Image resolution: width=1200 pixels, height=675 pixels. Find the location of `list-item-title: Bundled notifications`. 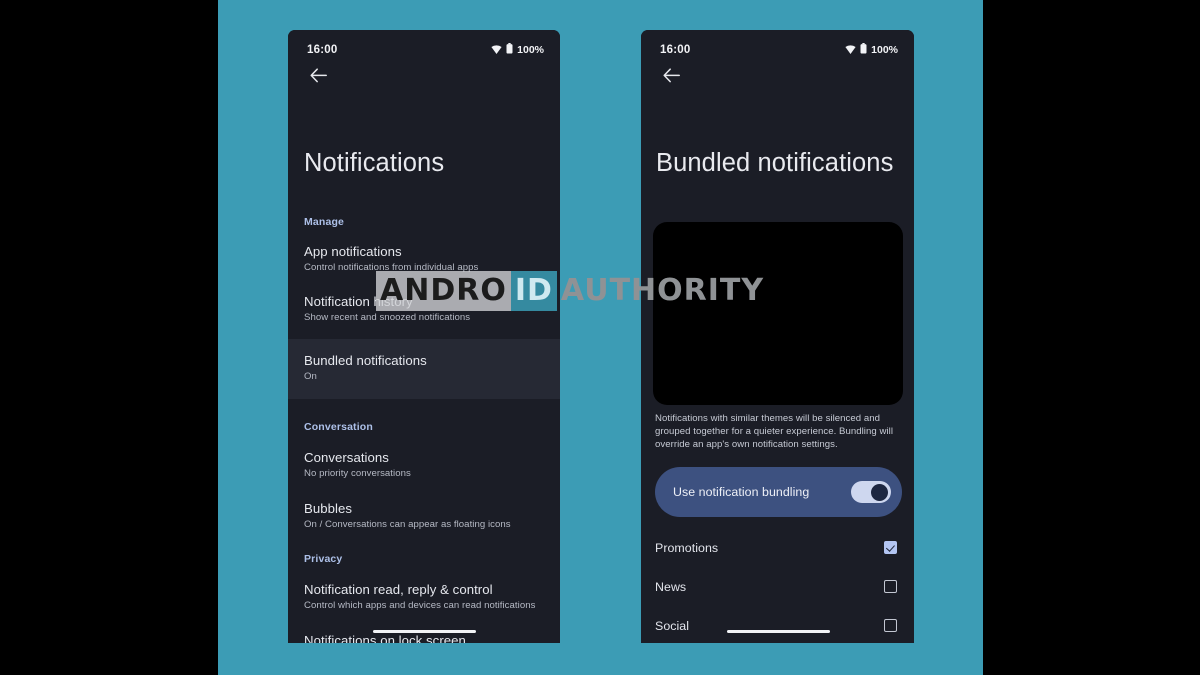

list-item-title: Bundled notifications is located at coordinates (365, 360).